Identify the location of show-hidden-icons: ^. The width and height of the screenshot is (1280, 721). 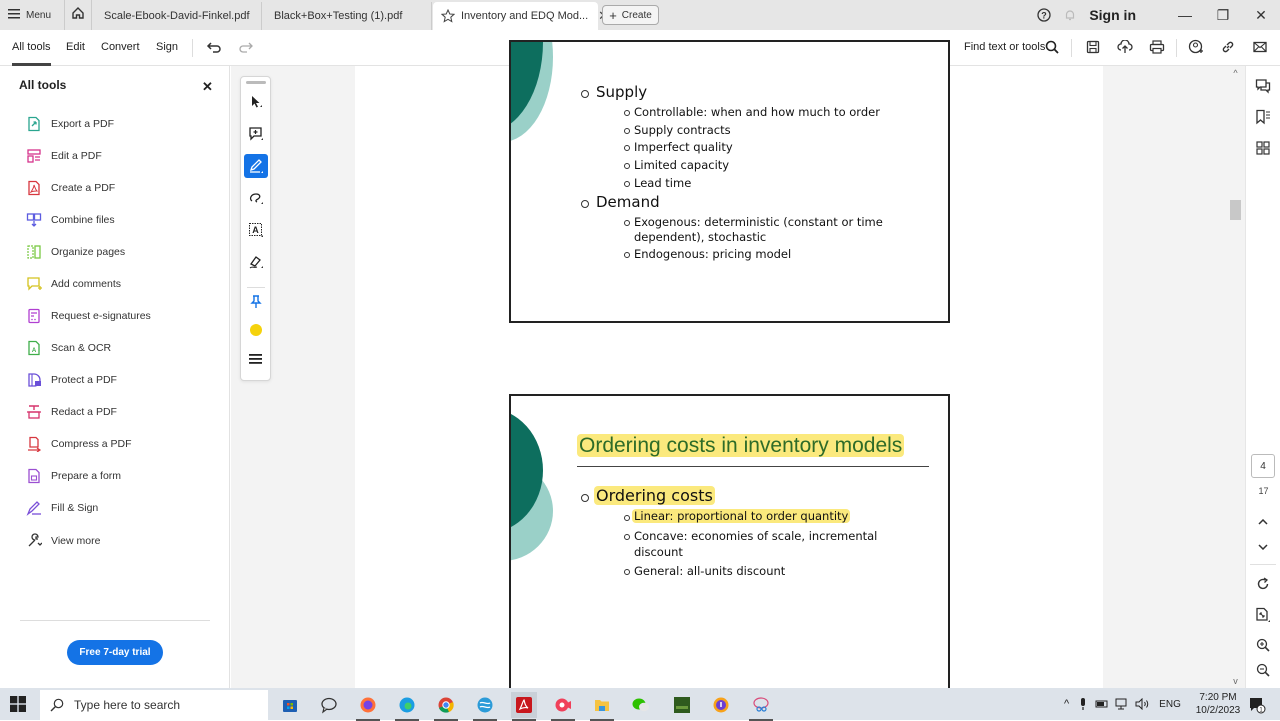
(1066, 704).